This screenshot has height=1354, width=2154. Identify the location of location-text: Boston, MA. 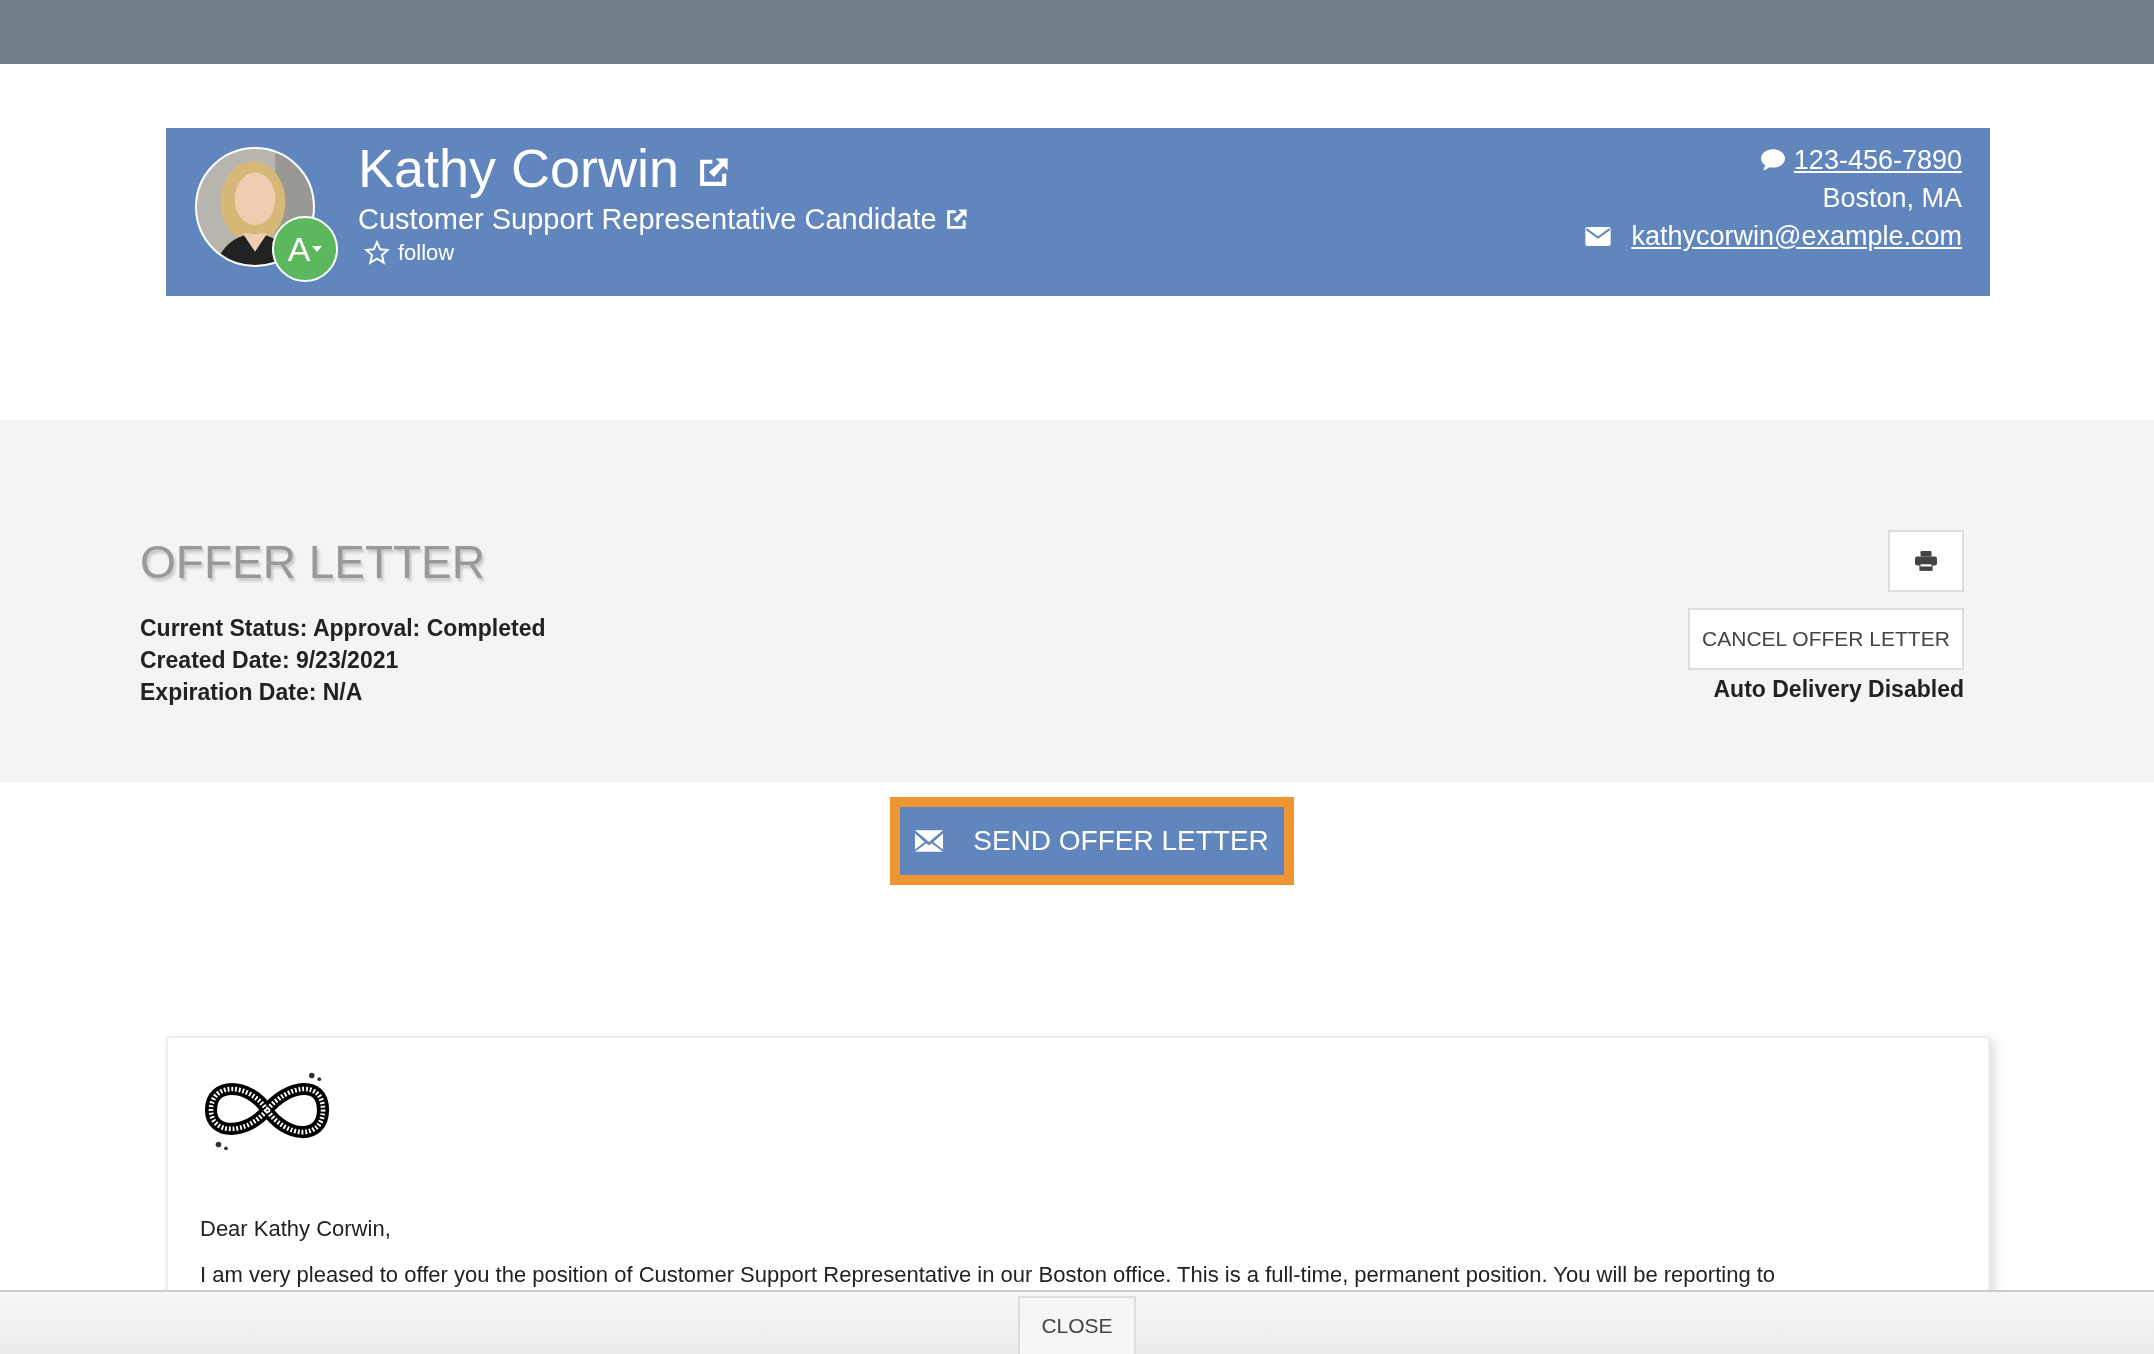
(1892, 198).